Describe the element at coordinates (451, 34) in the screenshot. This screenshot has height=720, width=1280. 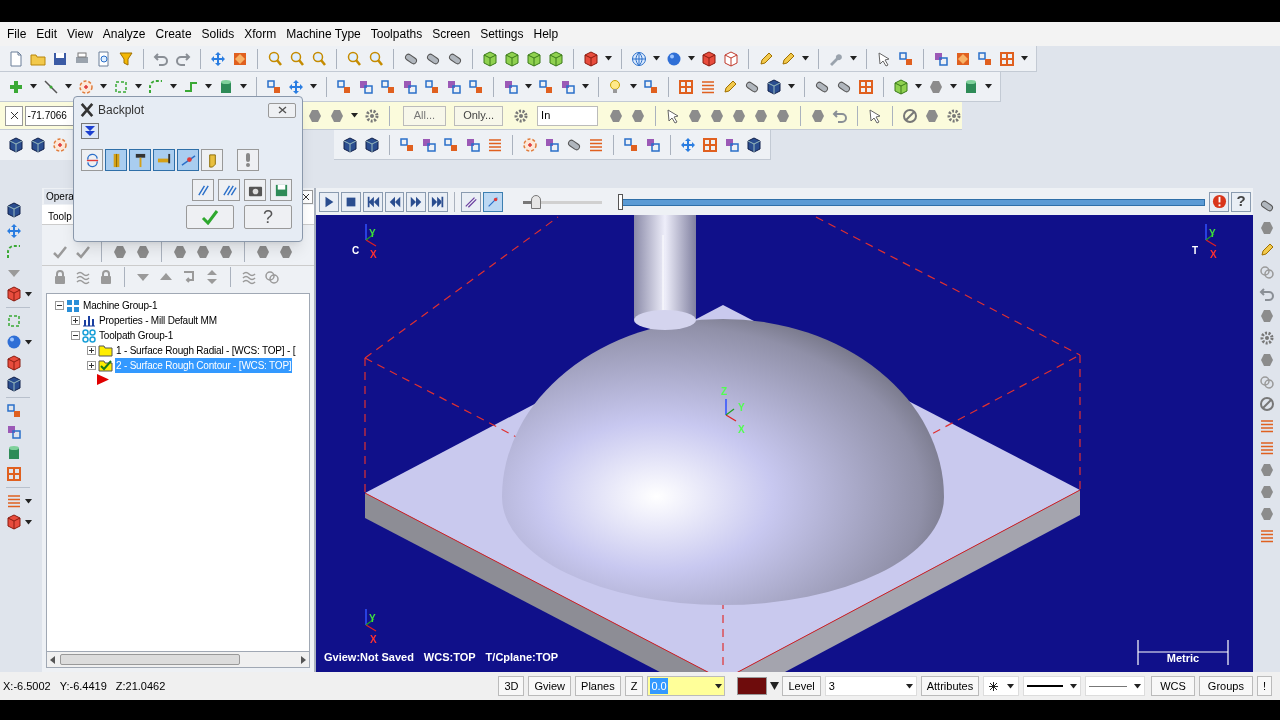
I see `menu-item: Screen` at that location.